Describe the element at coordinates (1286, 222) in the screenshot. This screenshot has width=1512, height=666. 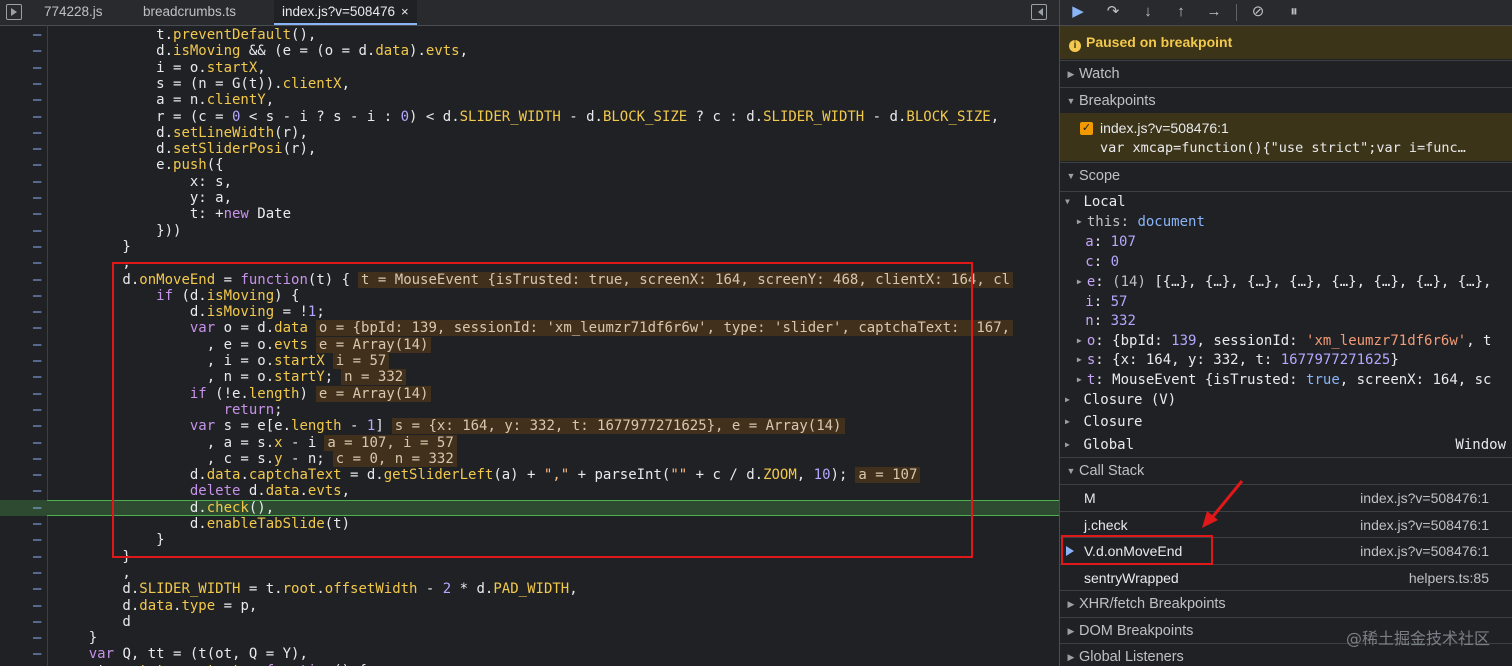
I see `scope-var-this: ▶ this: document` at that location.